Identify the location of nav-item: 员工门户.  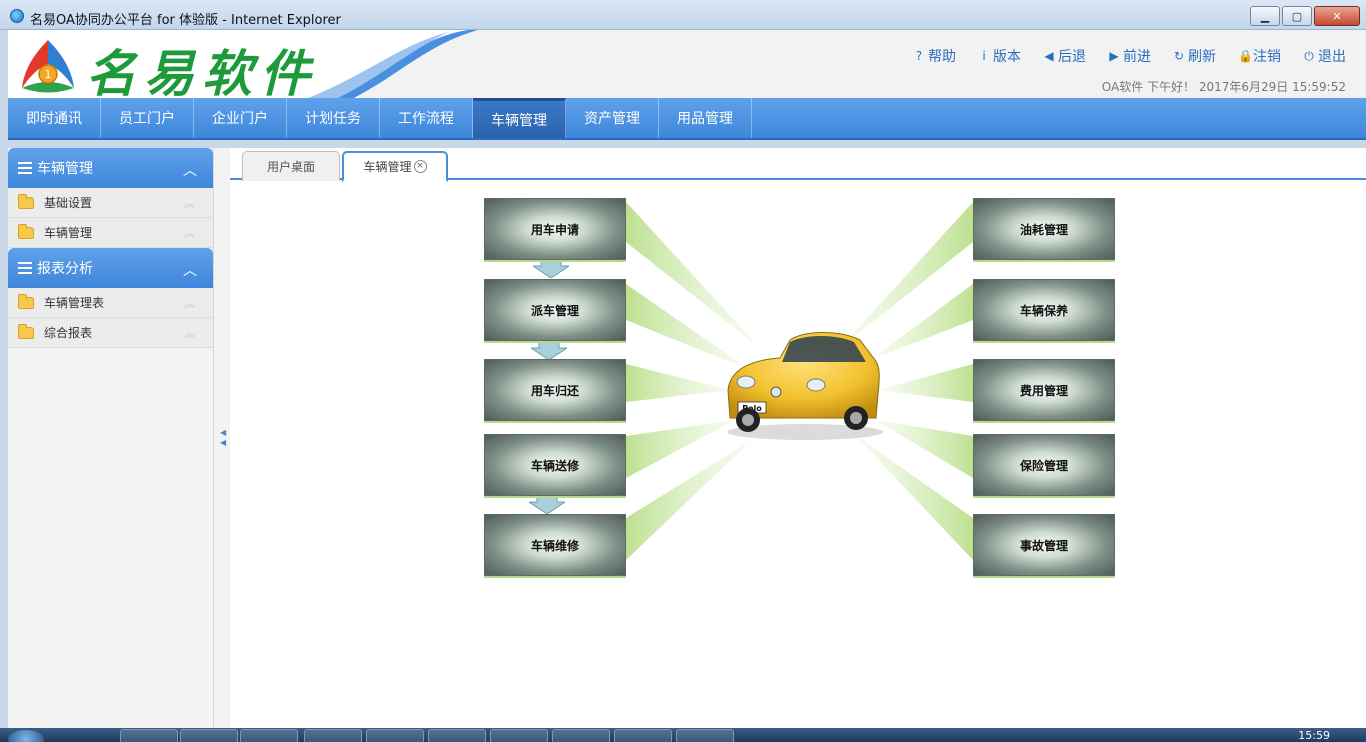
(147, 118).